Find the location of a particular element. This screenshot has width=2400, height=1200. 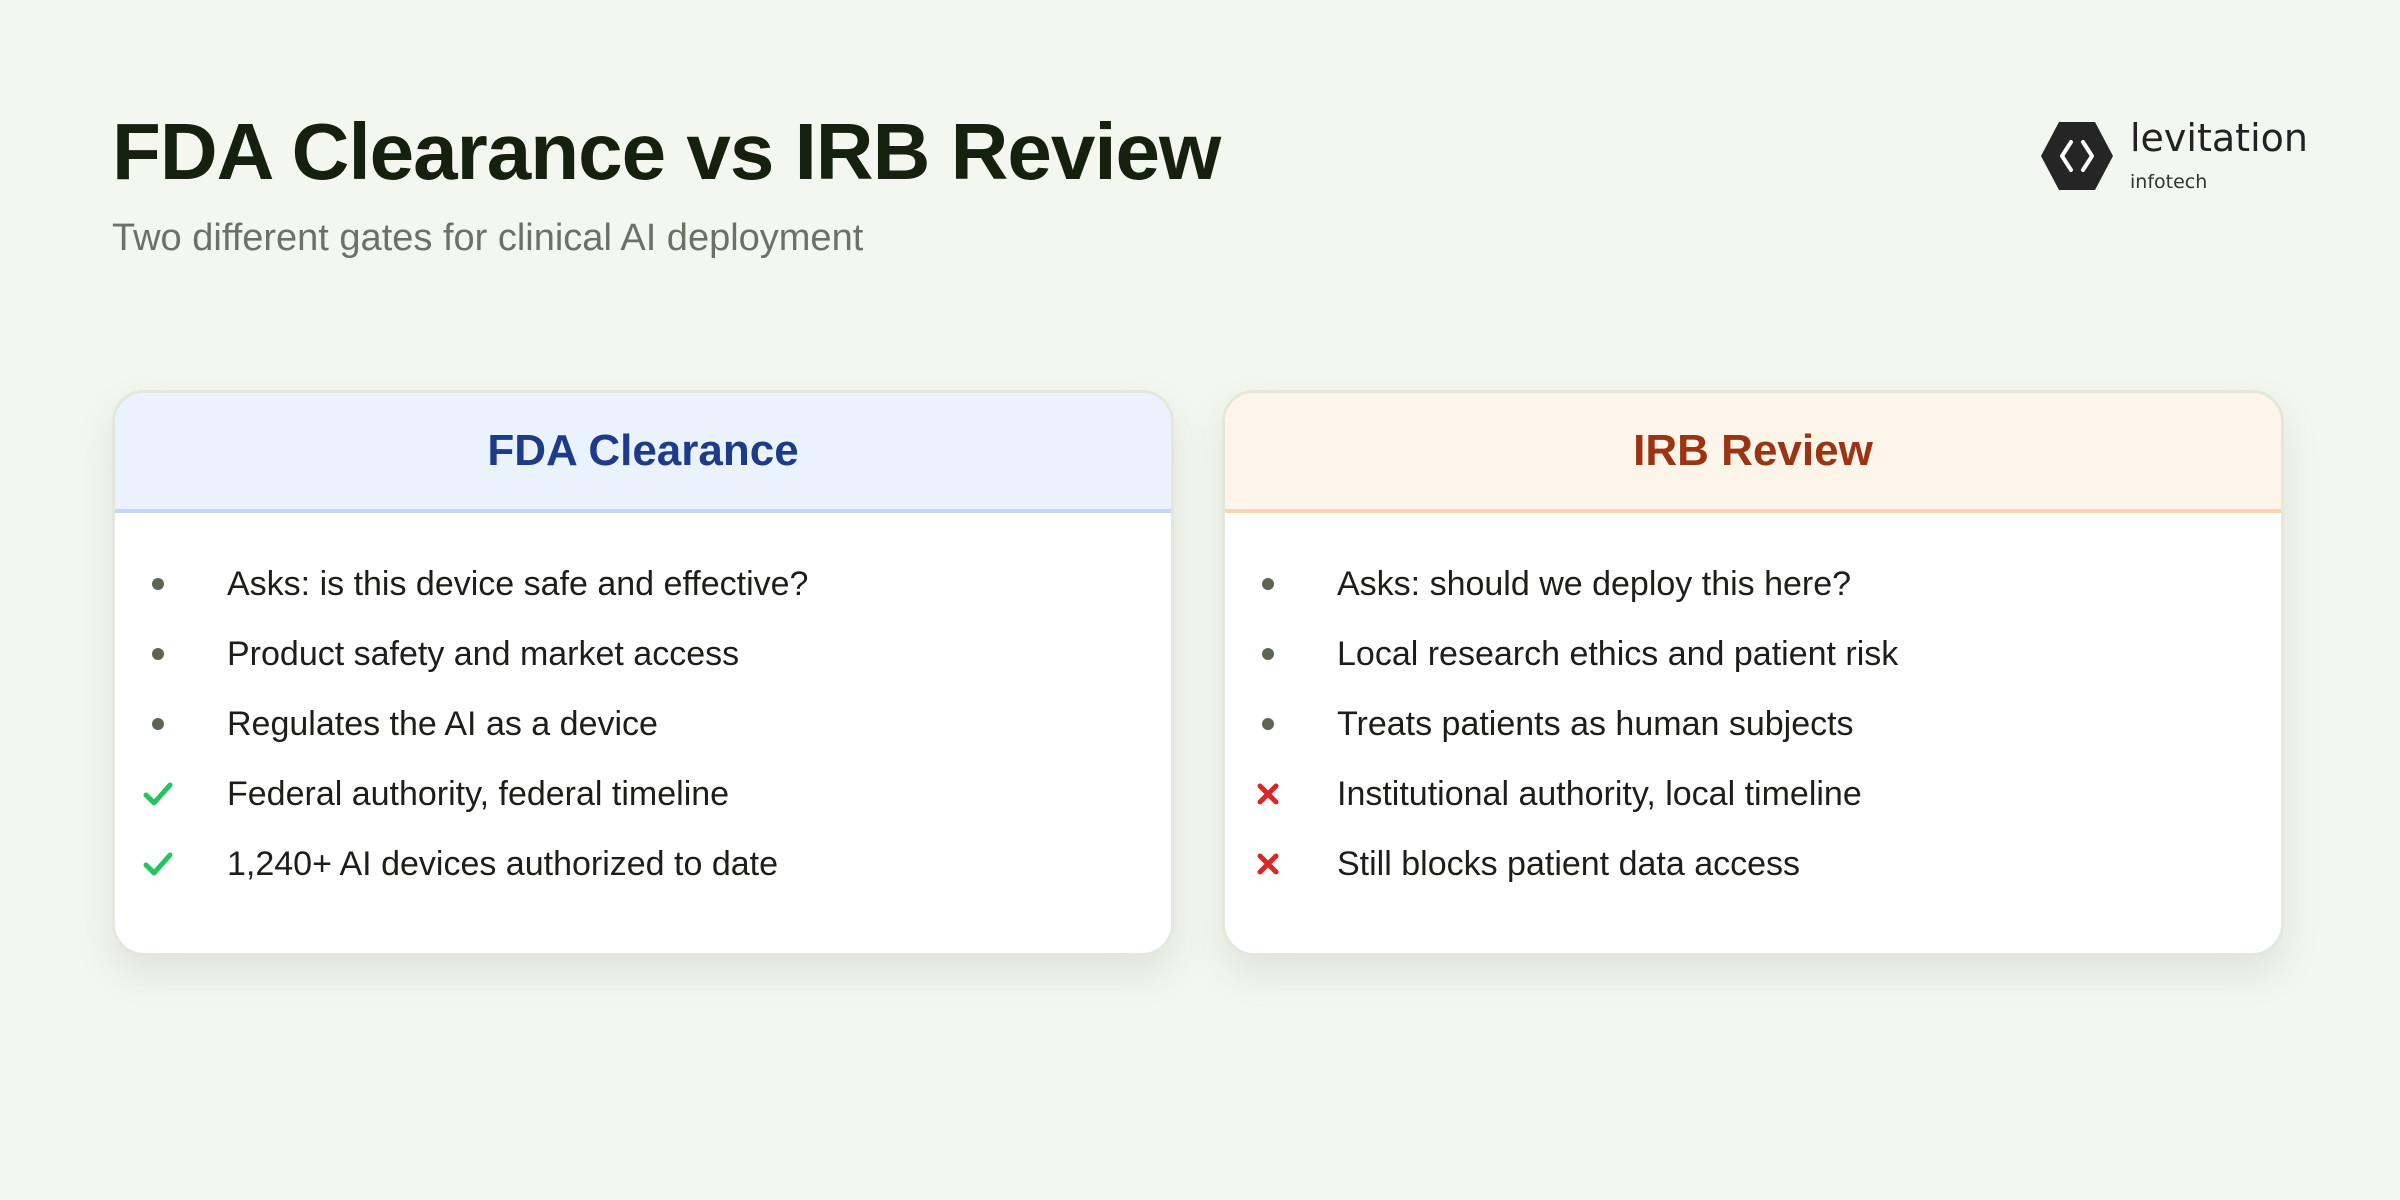

card-header: IRB Review is located at coordinates (1753, 453).